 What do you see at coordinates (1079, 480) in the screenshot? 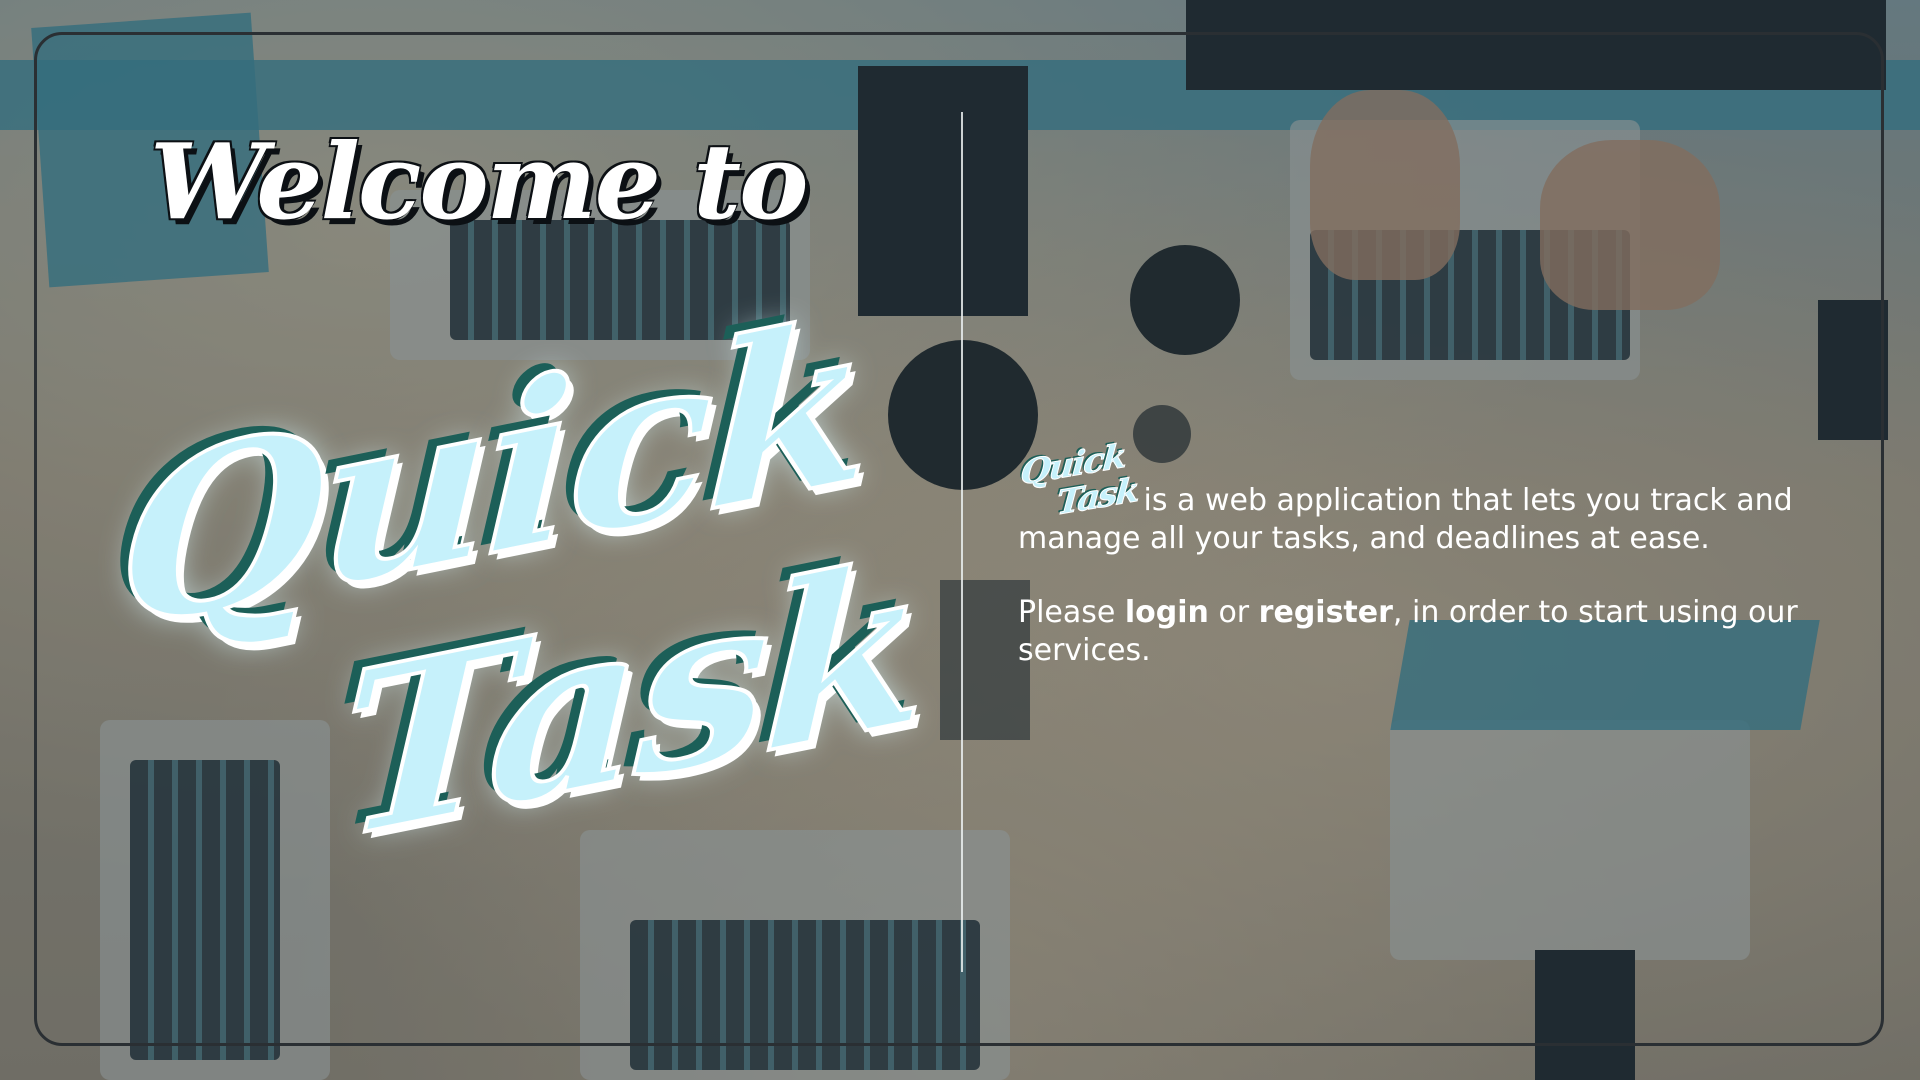
I see `quicktask-inline-logo: Quick Task` at bounding box center [1079, 480].